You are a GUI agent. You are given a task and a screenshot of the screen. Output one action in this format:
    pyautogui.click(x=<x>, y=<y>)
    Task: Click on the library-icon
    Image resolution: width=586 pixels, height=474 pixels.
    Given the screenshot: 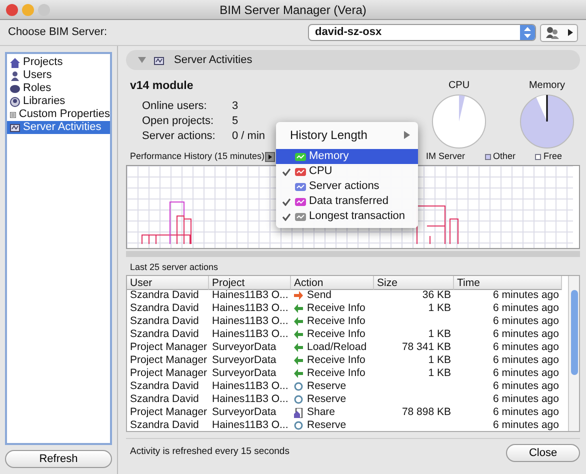 What is the action you would take?
    pyautogui.click(x=15, y=101)
    